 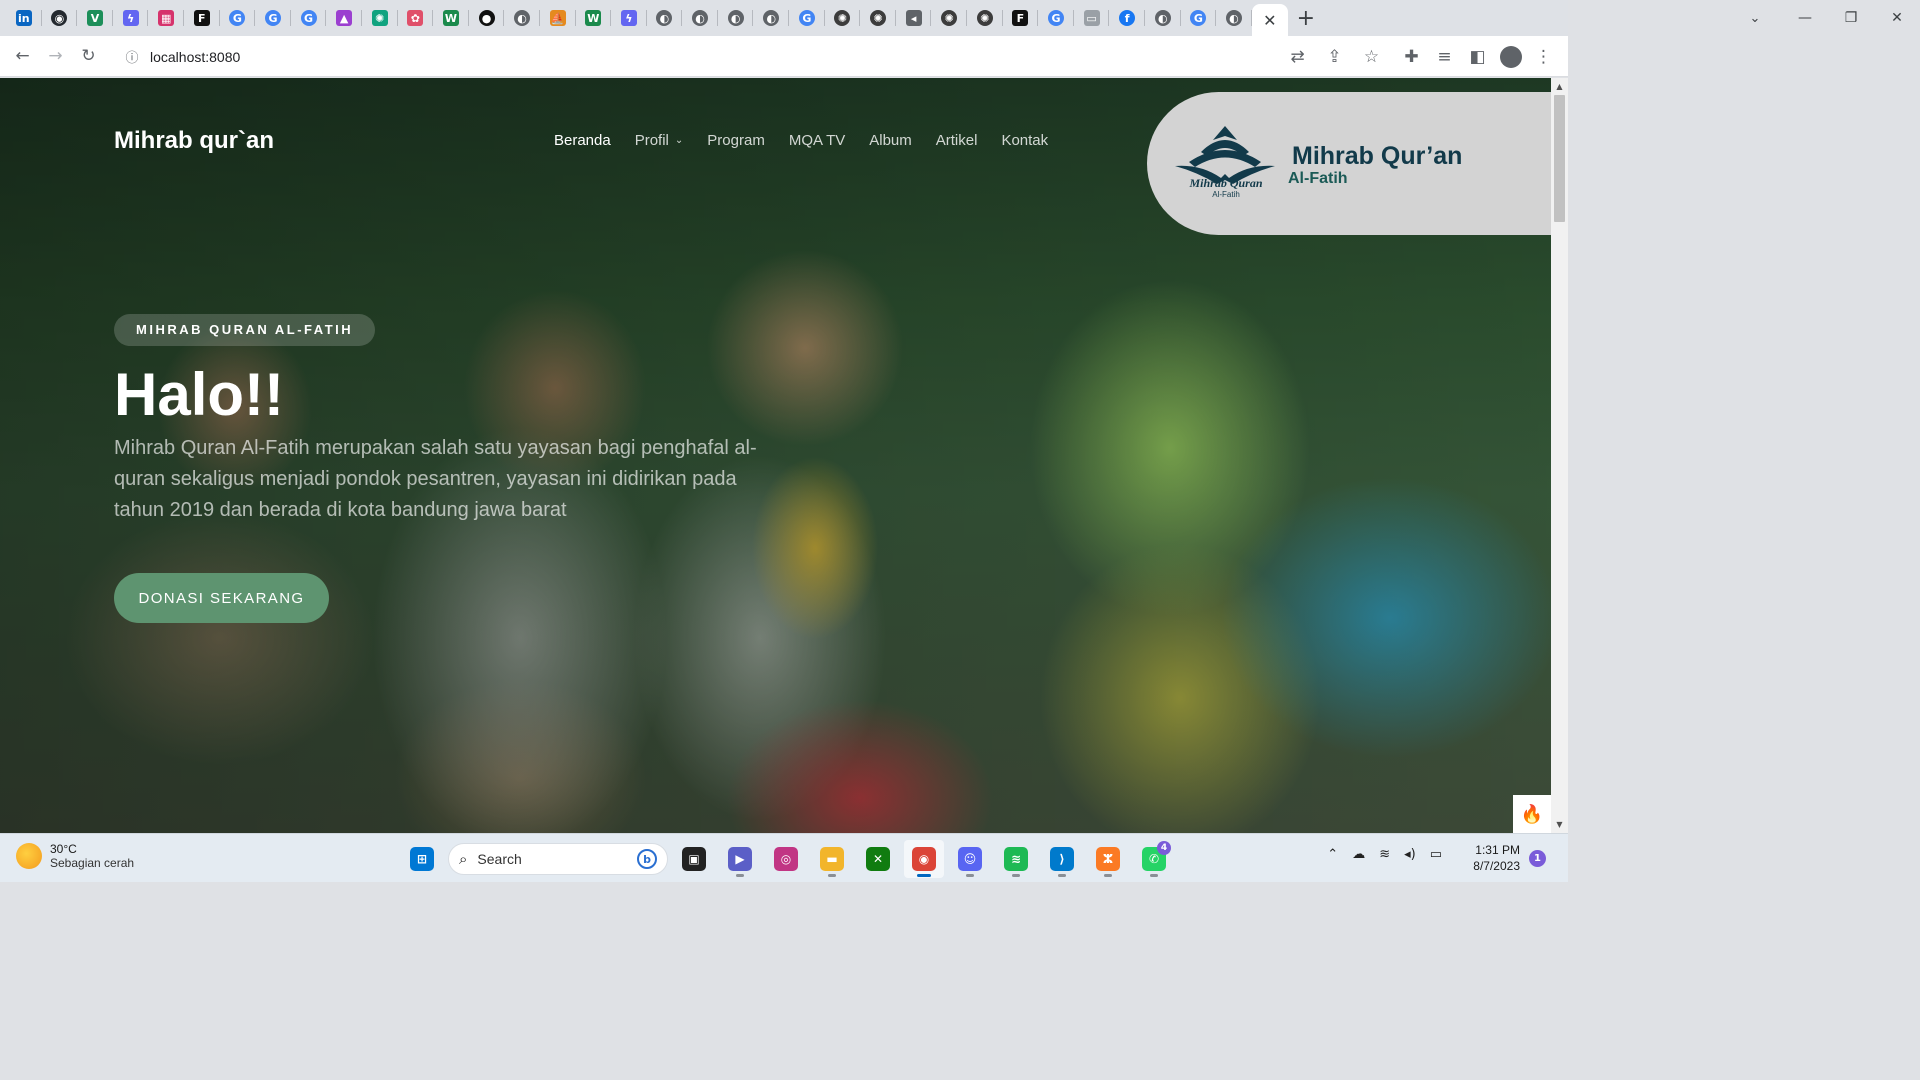 I want to click on profile-icon, so click(x=1510, y=56).